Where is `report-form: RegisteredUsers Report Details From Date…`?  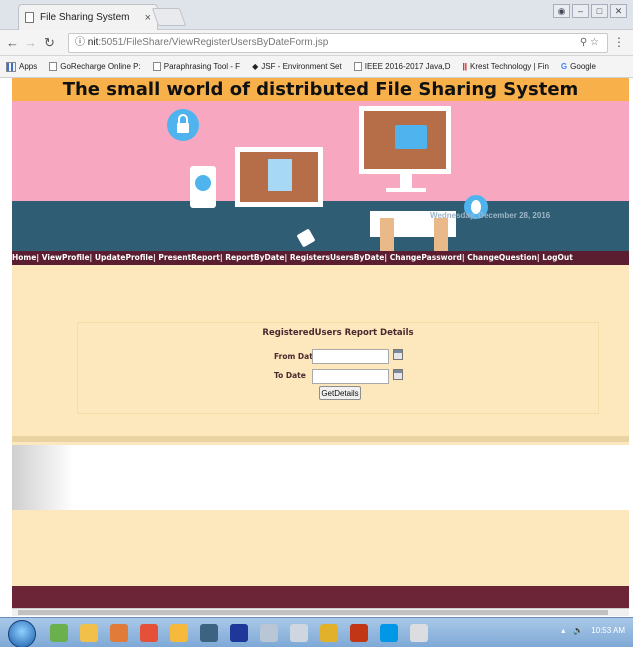 report-form: RegisteredUsers Report Details From Date… is located at coordinates (338, 368).